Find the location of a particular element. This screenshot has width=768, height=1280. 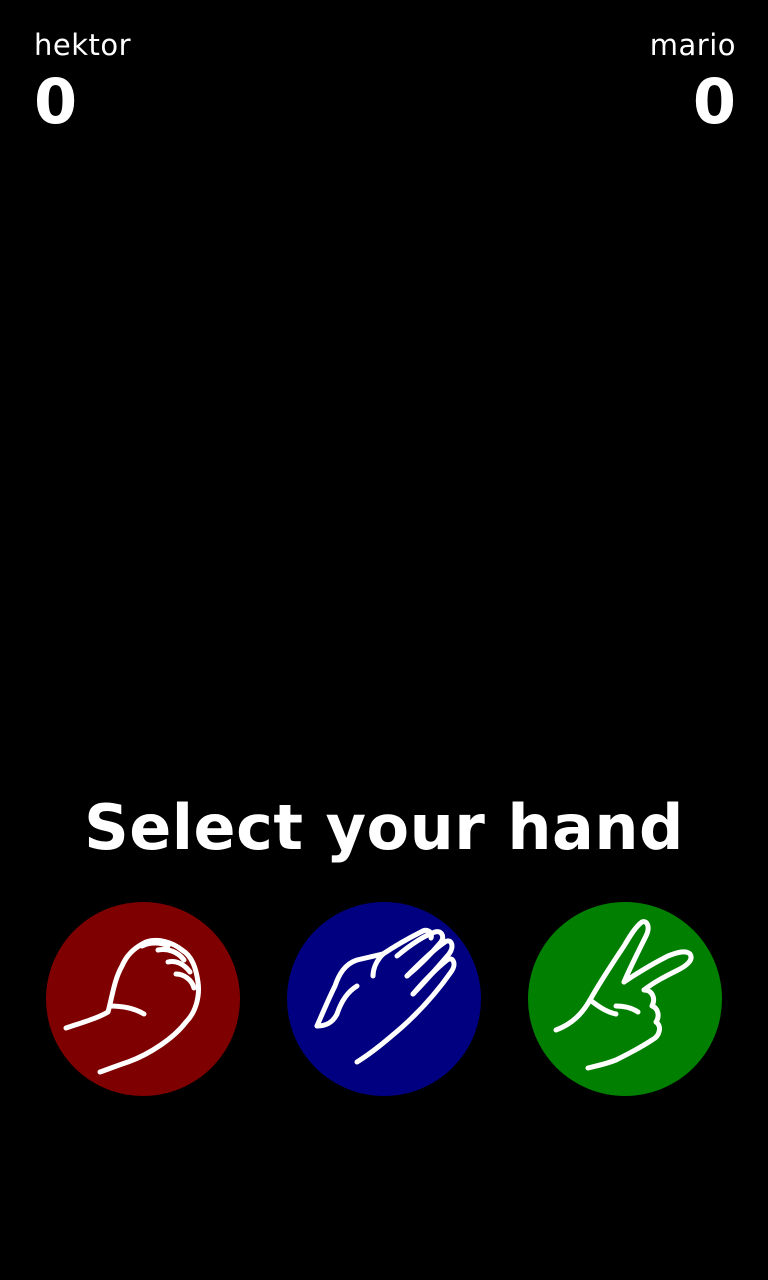

scissors-hand-icon is located at coordinates (623, 995).